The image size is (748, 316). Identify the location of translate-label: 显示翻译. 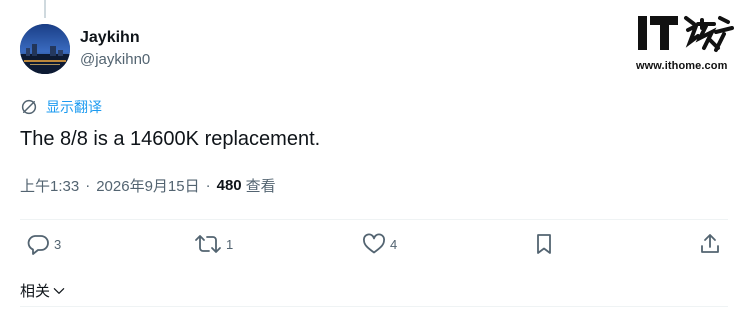
(74, 107).